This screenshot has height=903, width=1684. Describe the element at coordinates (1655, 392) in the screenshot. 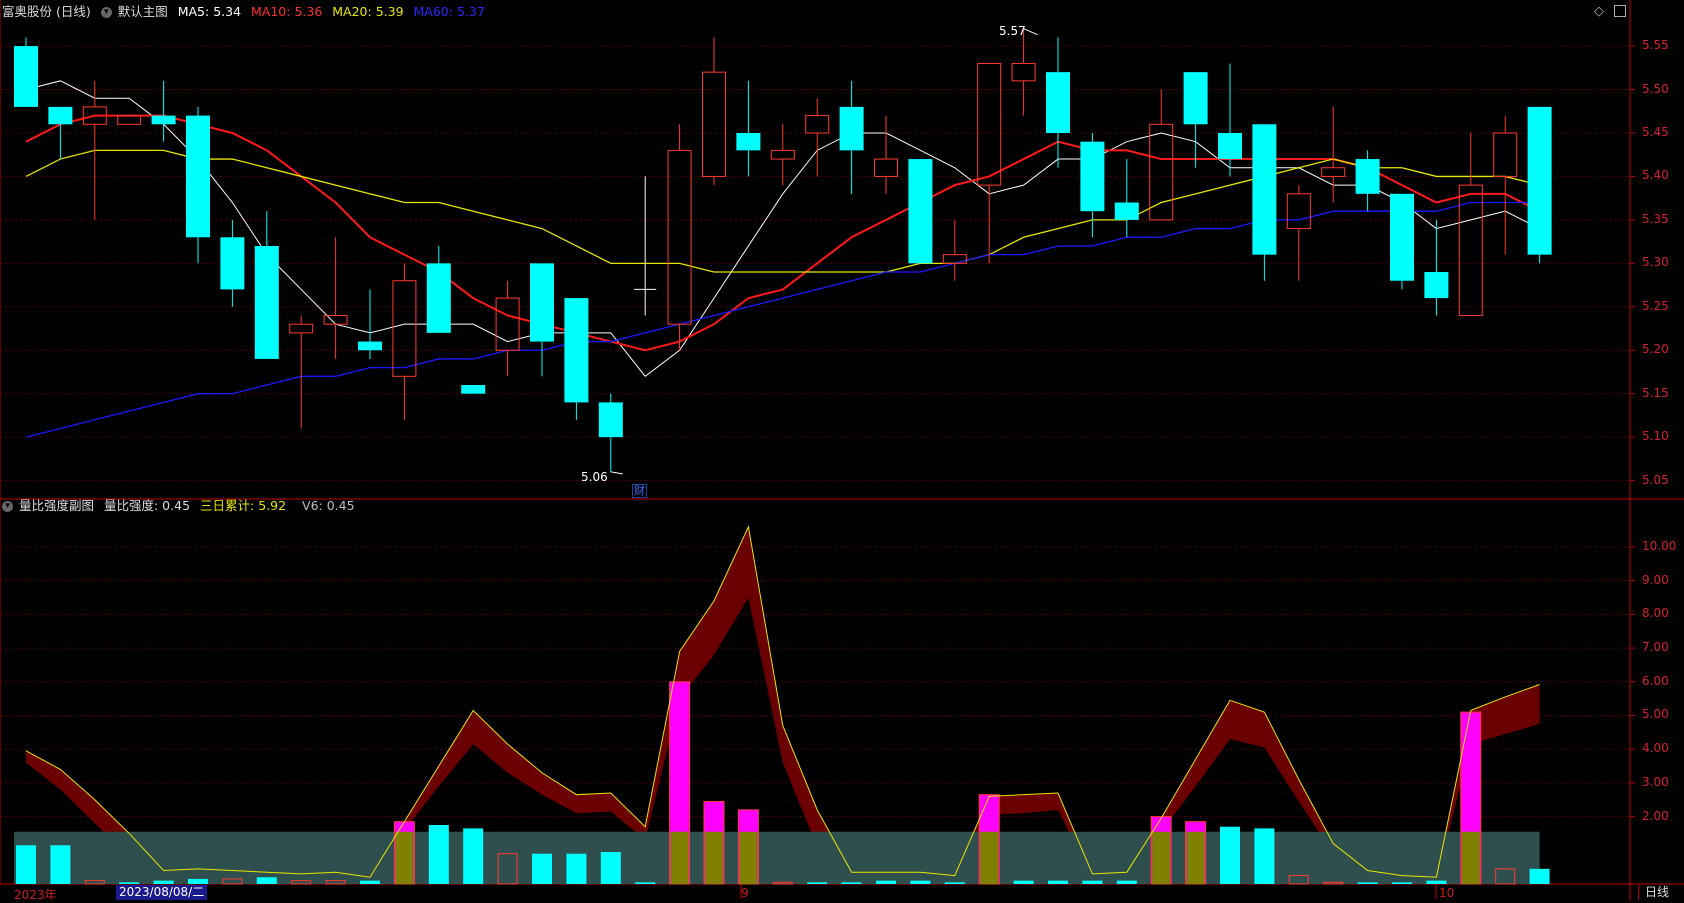

I see `price-tick-label: 5.15` at that location.